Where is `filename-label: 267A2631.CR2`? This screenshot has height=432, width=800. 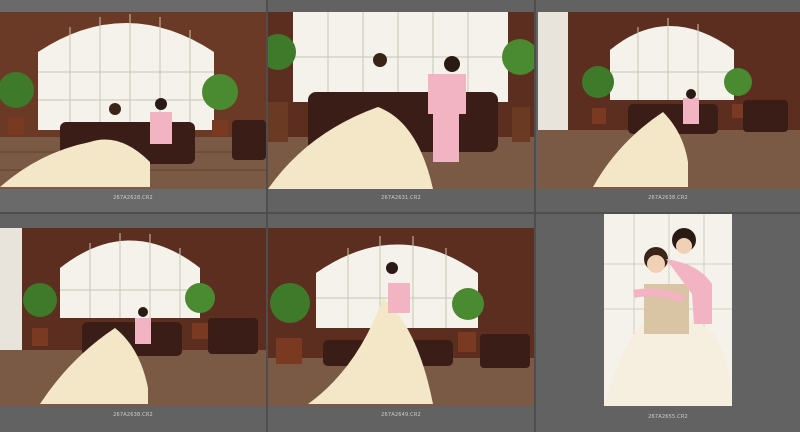
filename-label: 267A2631.CR2 is located at coordinates (401, 198).